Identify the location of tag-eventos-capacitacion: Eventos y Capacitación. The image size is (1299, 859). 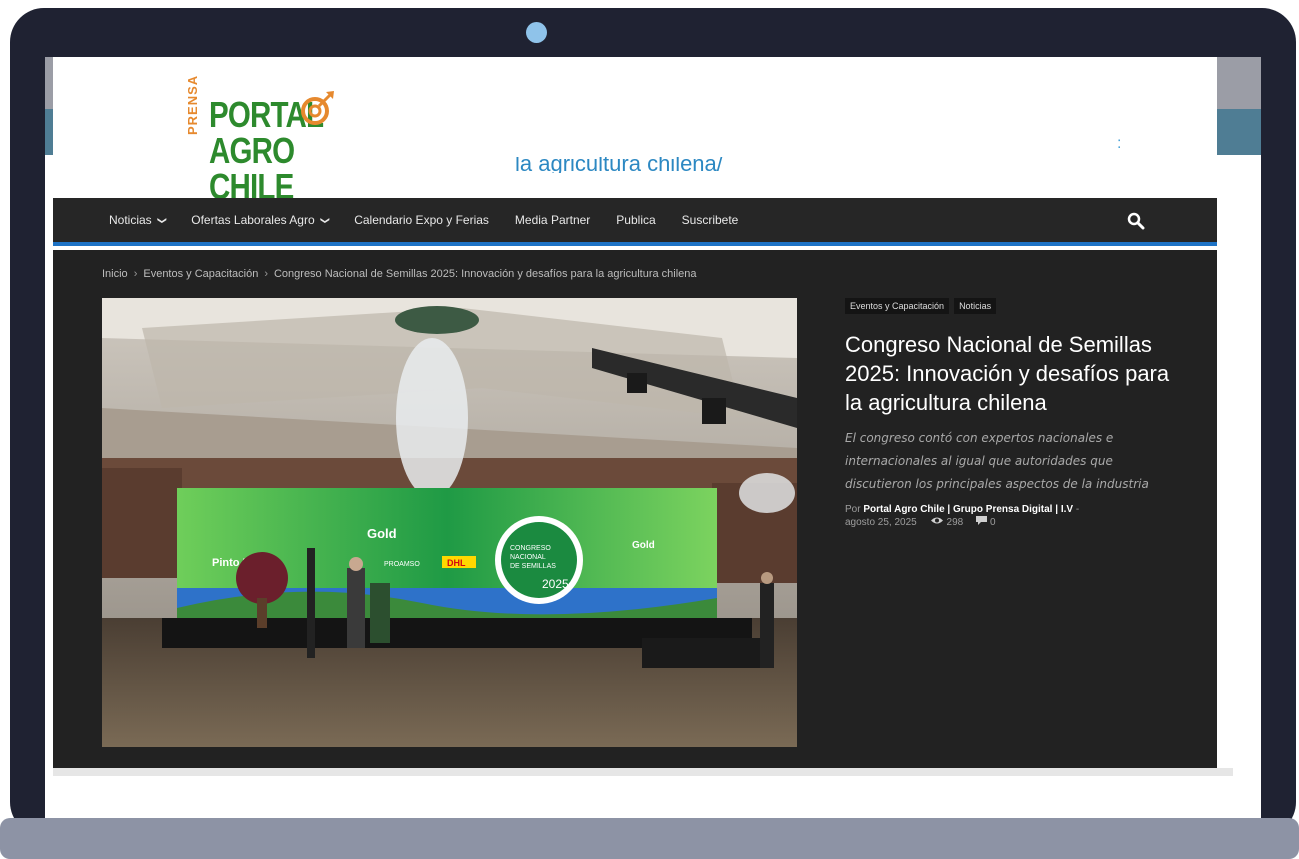
(897, 306).